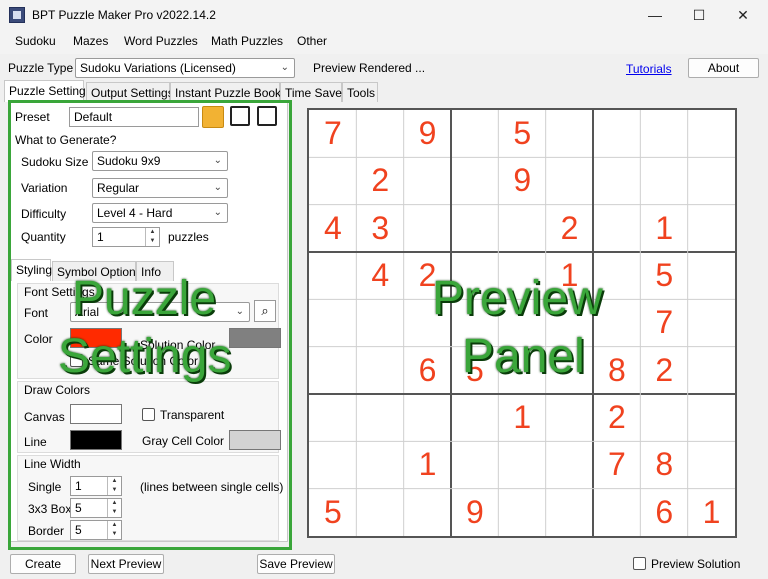 The height and width of the screenshot is (579, 768). I want to click on minimize-button: —, so click(655, 15).